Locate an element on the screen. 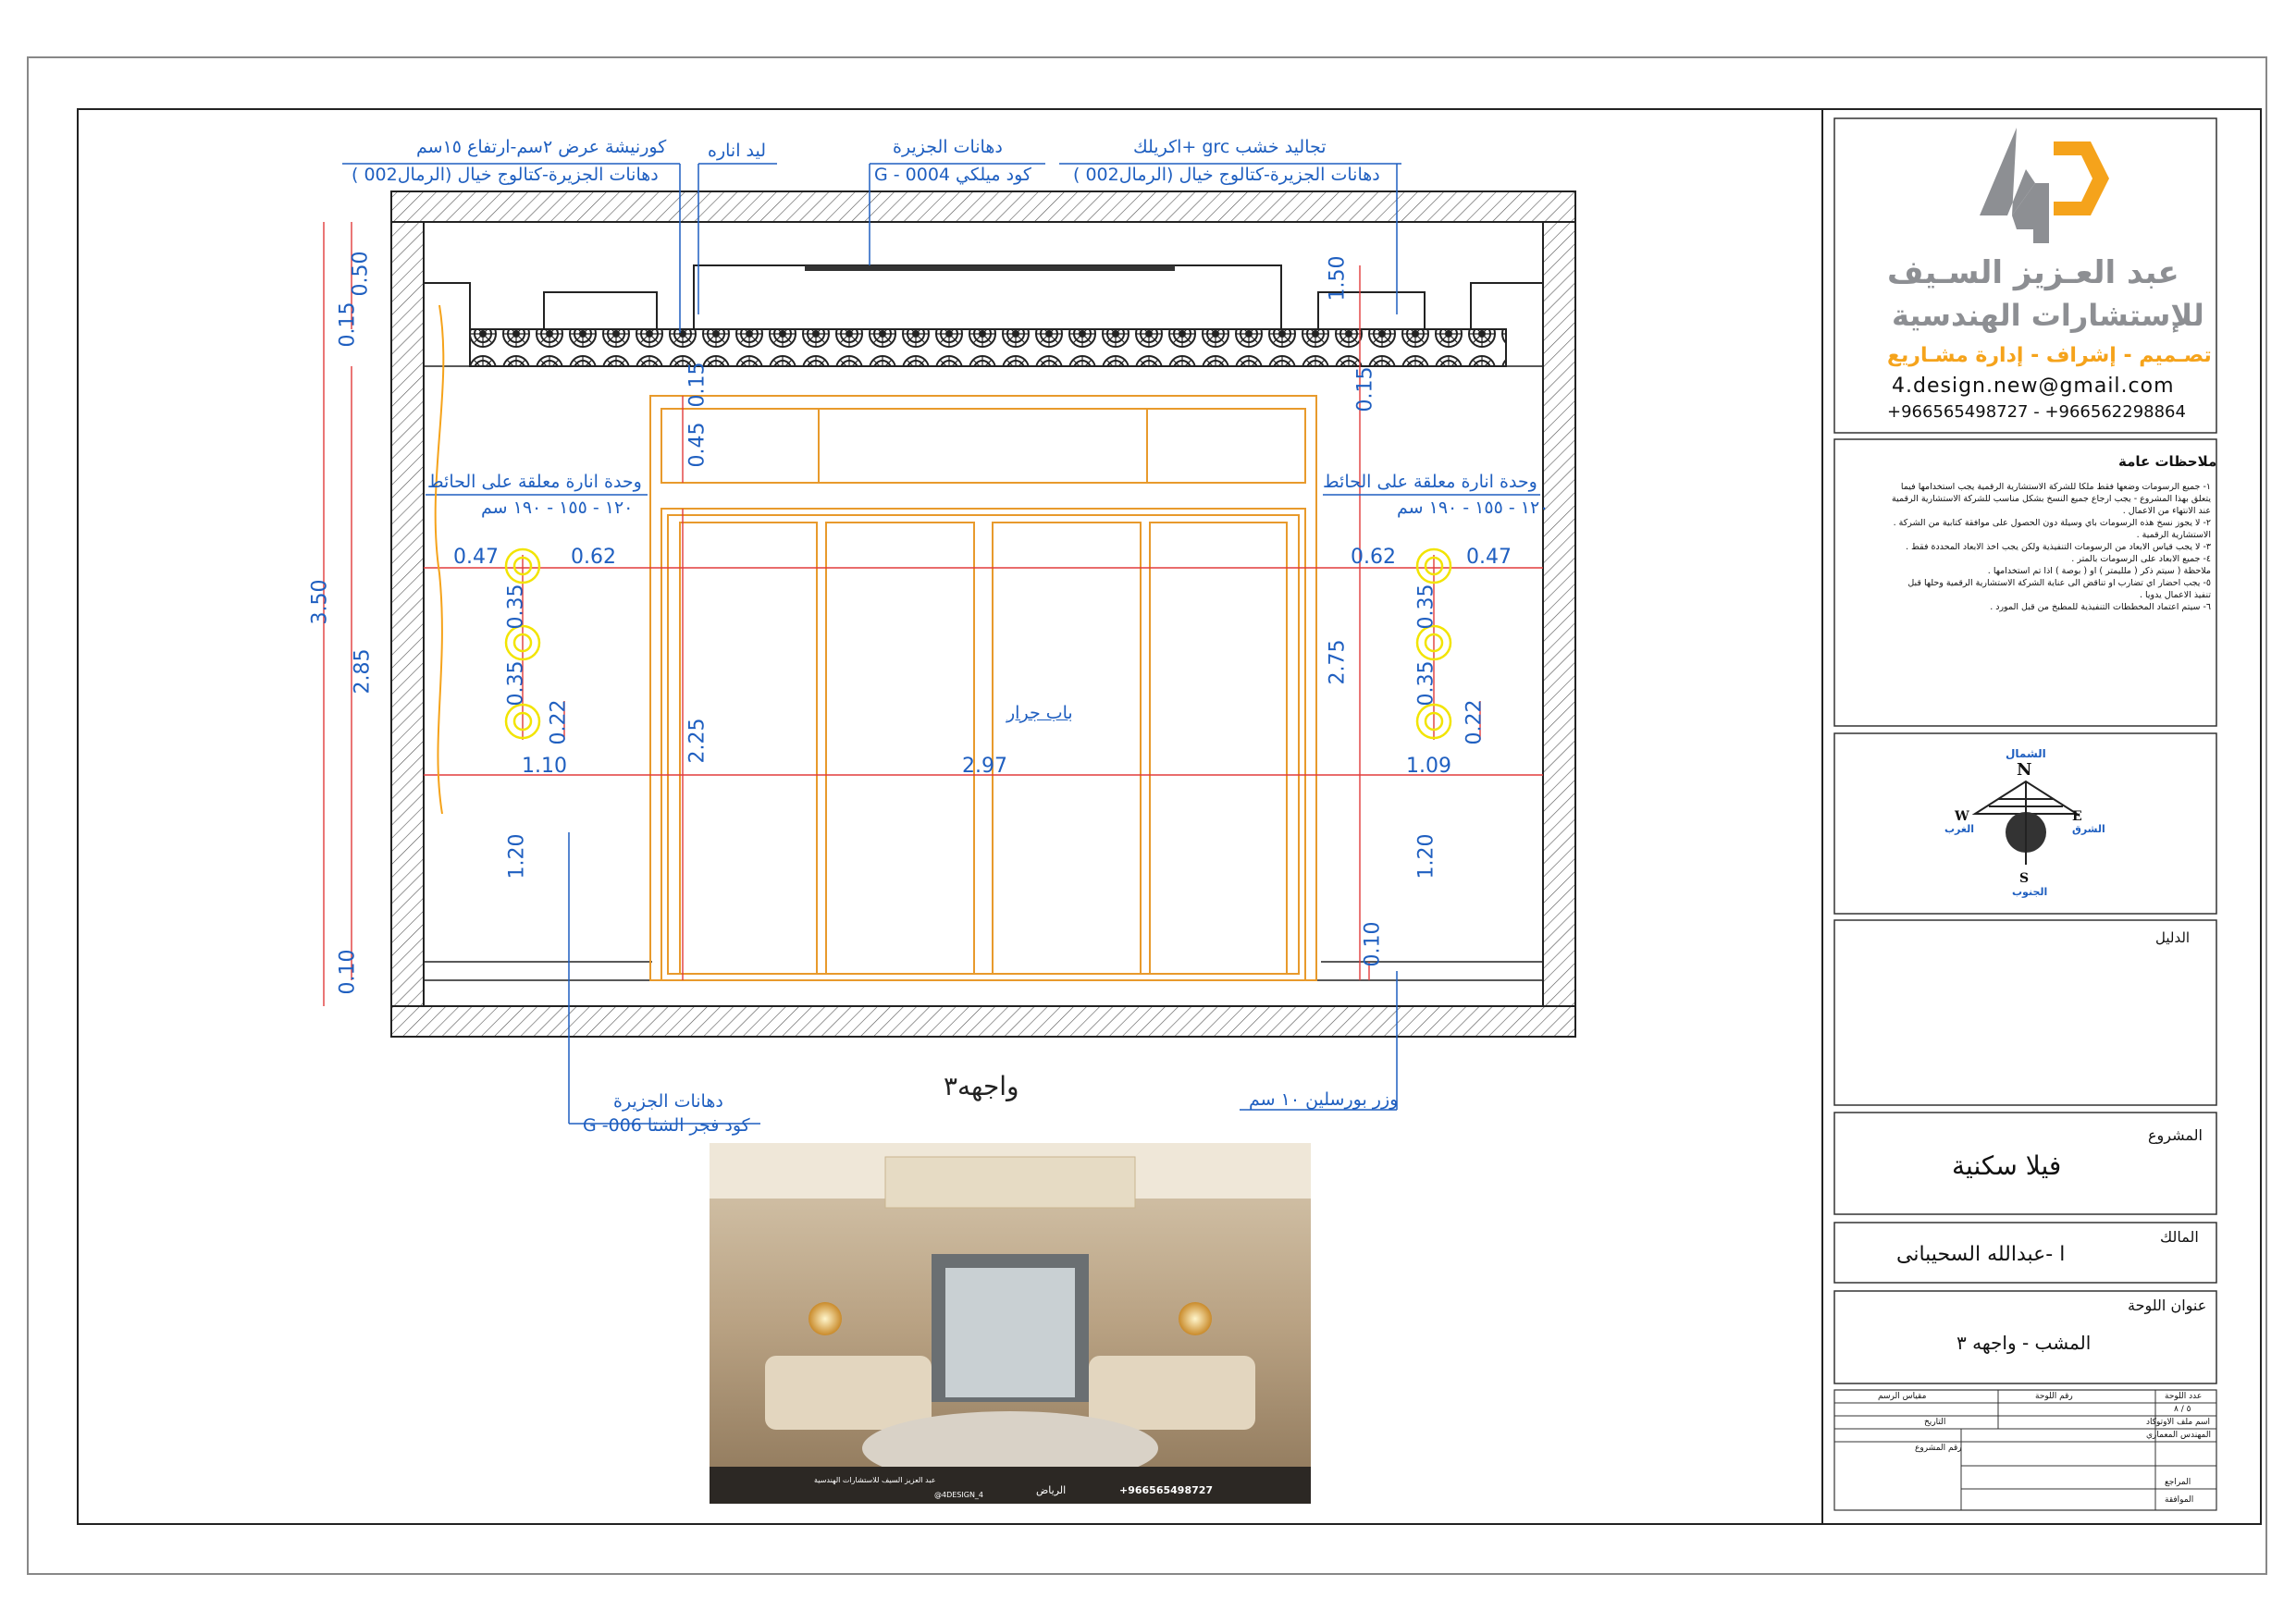 The height and width of the screenshot is (1623, 2296). dim-1-20-b: 1.20 is located at coordinates (1426, 856).